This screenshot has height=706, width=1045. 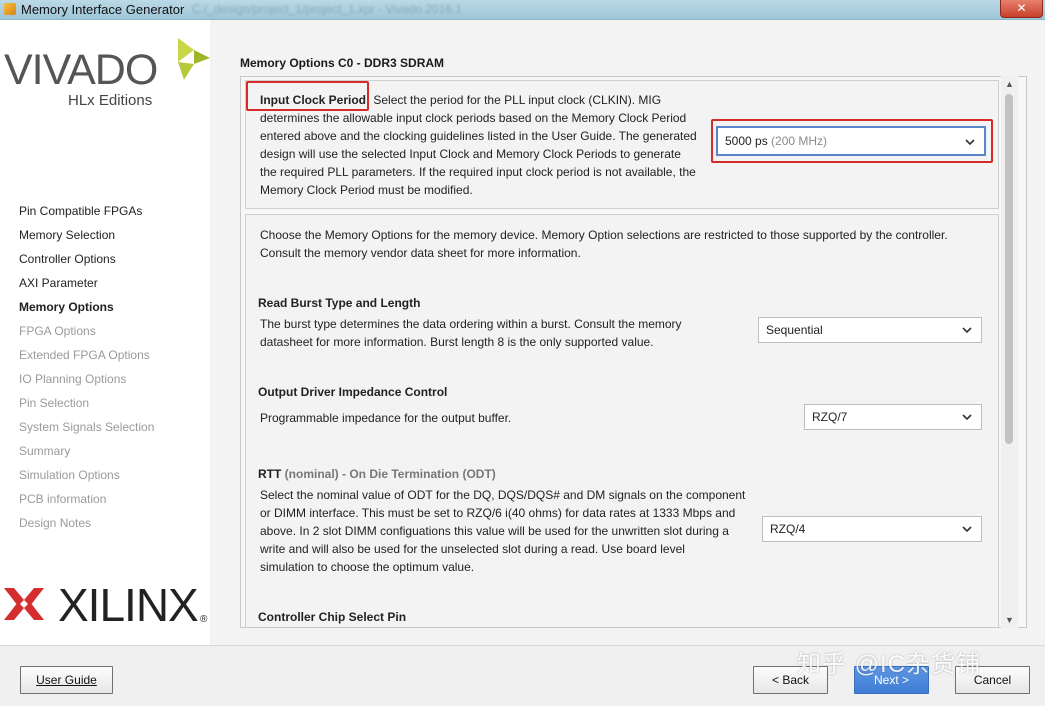 What do you see at coordinates (81, 70) in the screenshot?
I see `vivado-wordmark: VIVADO` at bounding box center [81, 70].